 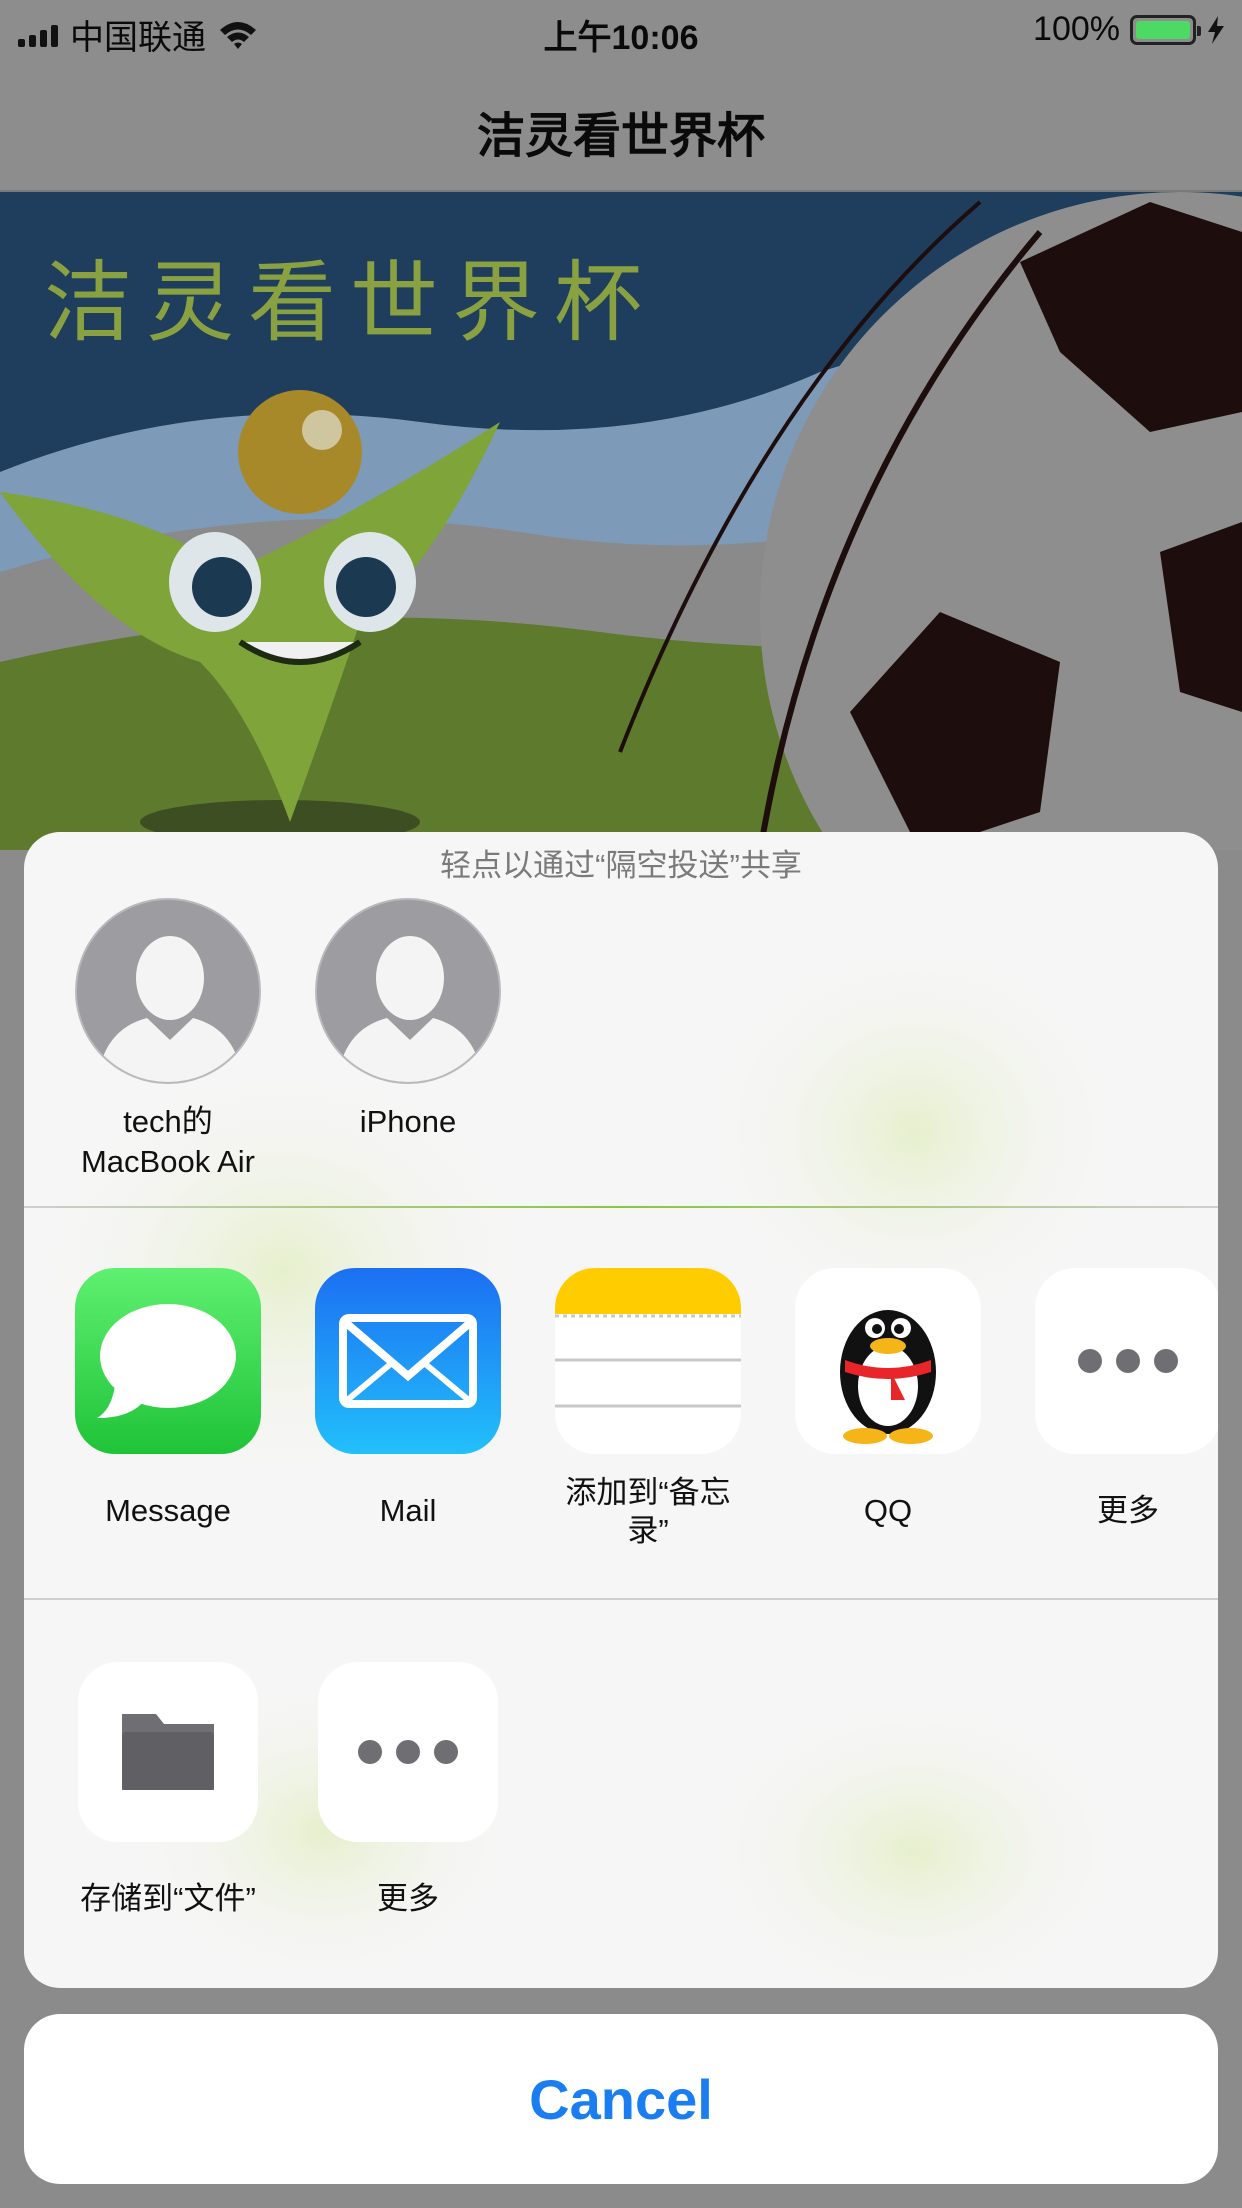 What do you see at coordinates (648, 1530) in the screenshot?
I see `app-label-line2: 录”` at bounding box center [648, 1530].